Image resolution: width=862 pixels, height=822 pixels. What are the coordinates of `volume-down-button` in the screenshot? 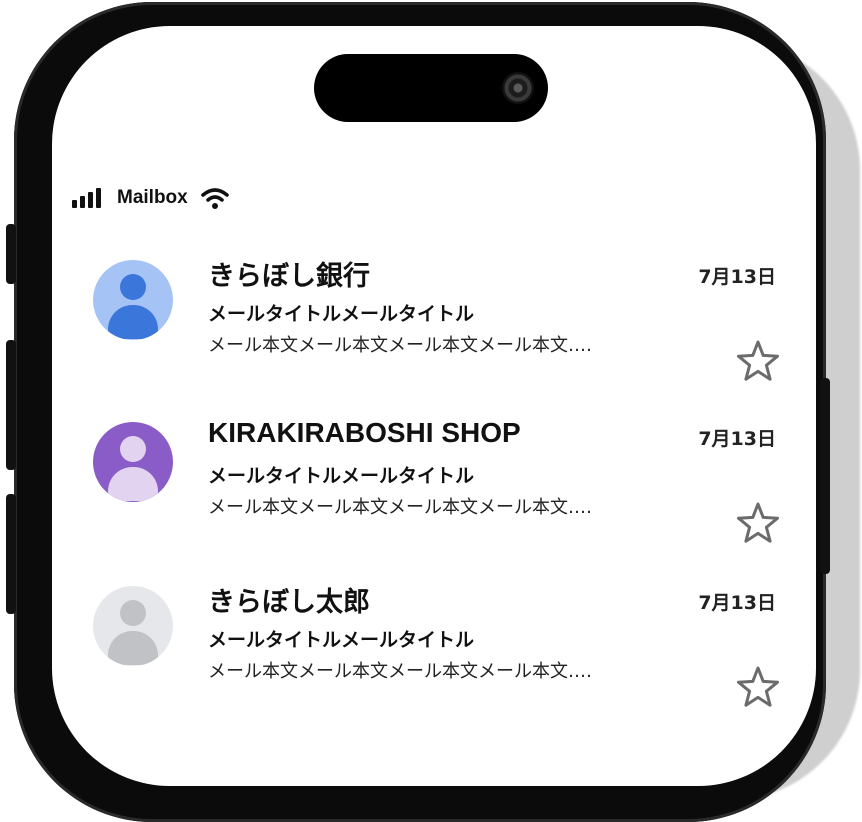 It's located at (11, 554).